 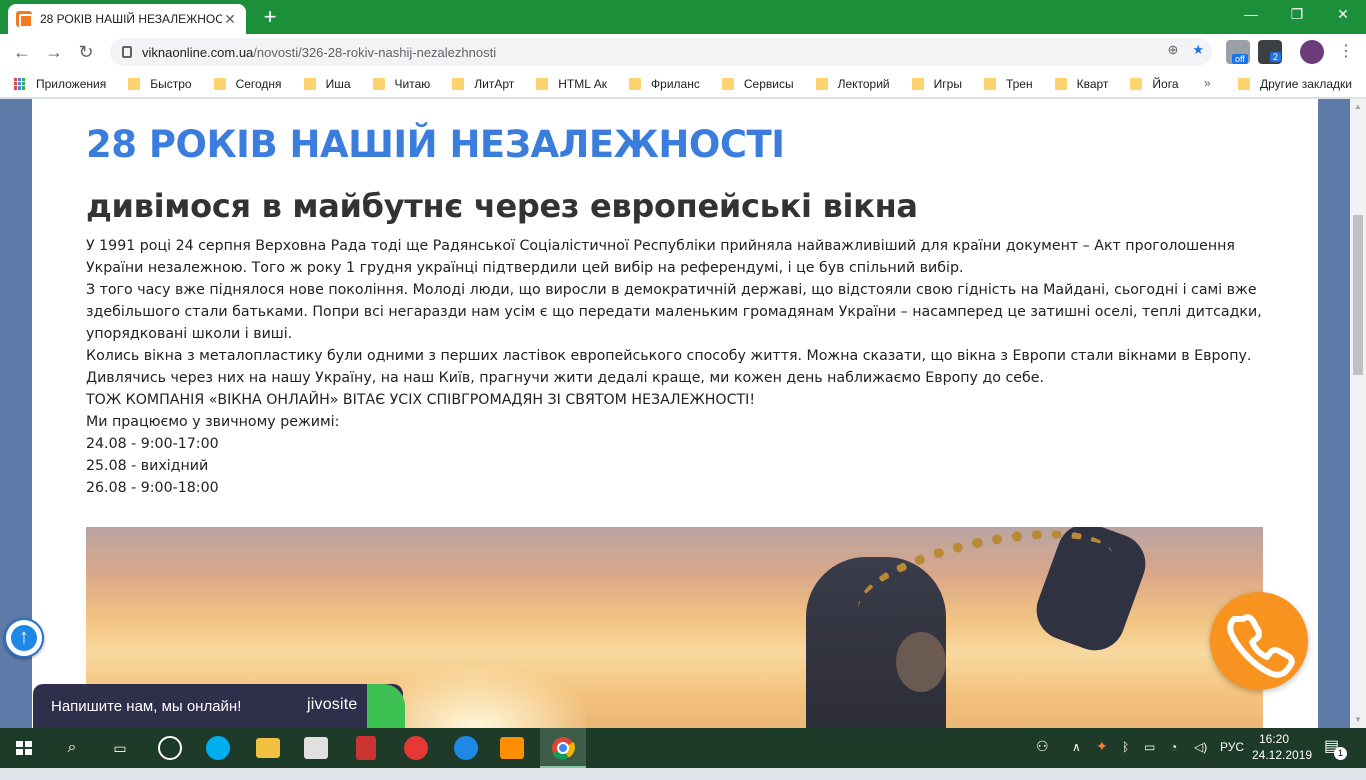 What do you see at coordinates (230, 19) in the screenshot?
I see `close-tab-icon: ✕` at bounding box center [230, 19].